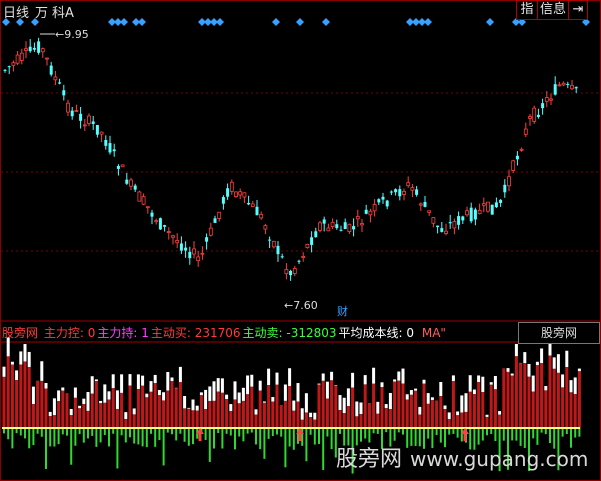  Describe the element at coordinates (553, 10) in the screenshot. I see `info-button: 信息` at that location.